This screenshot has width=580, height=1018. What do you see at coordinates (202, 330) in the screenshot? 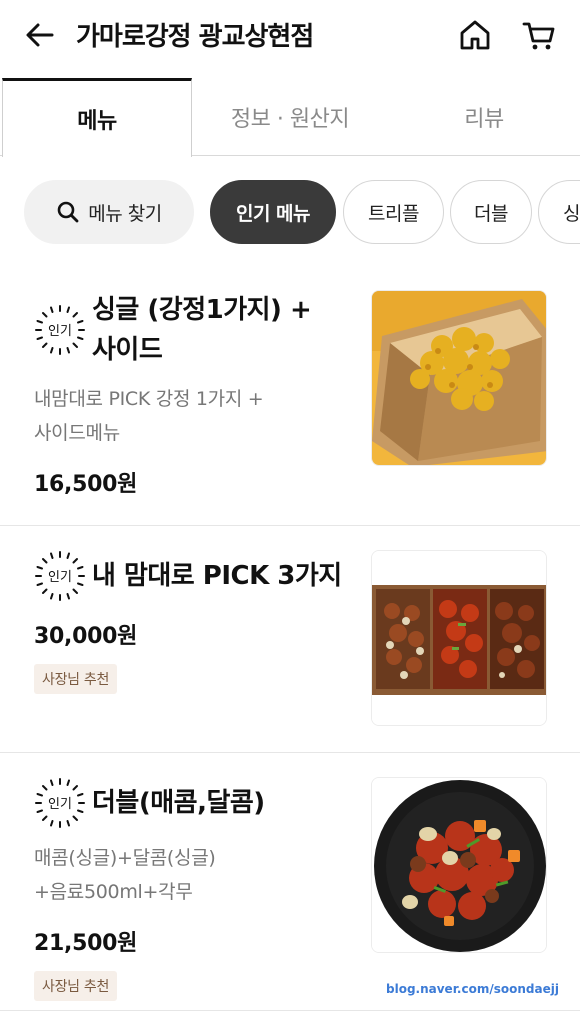
I see `menu-item-name: 싱글 (강정1가지) + 사이드` at bounding box center [202, 330].